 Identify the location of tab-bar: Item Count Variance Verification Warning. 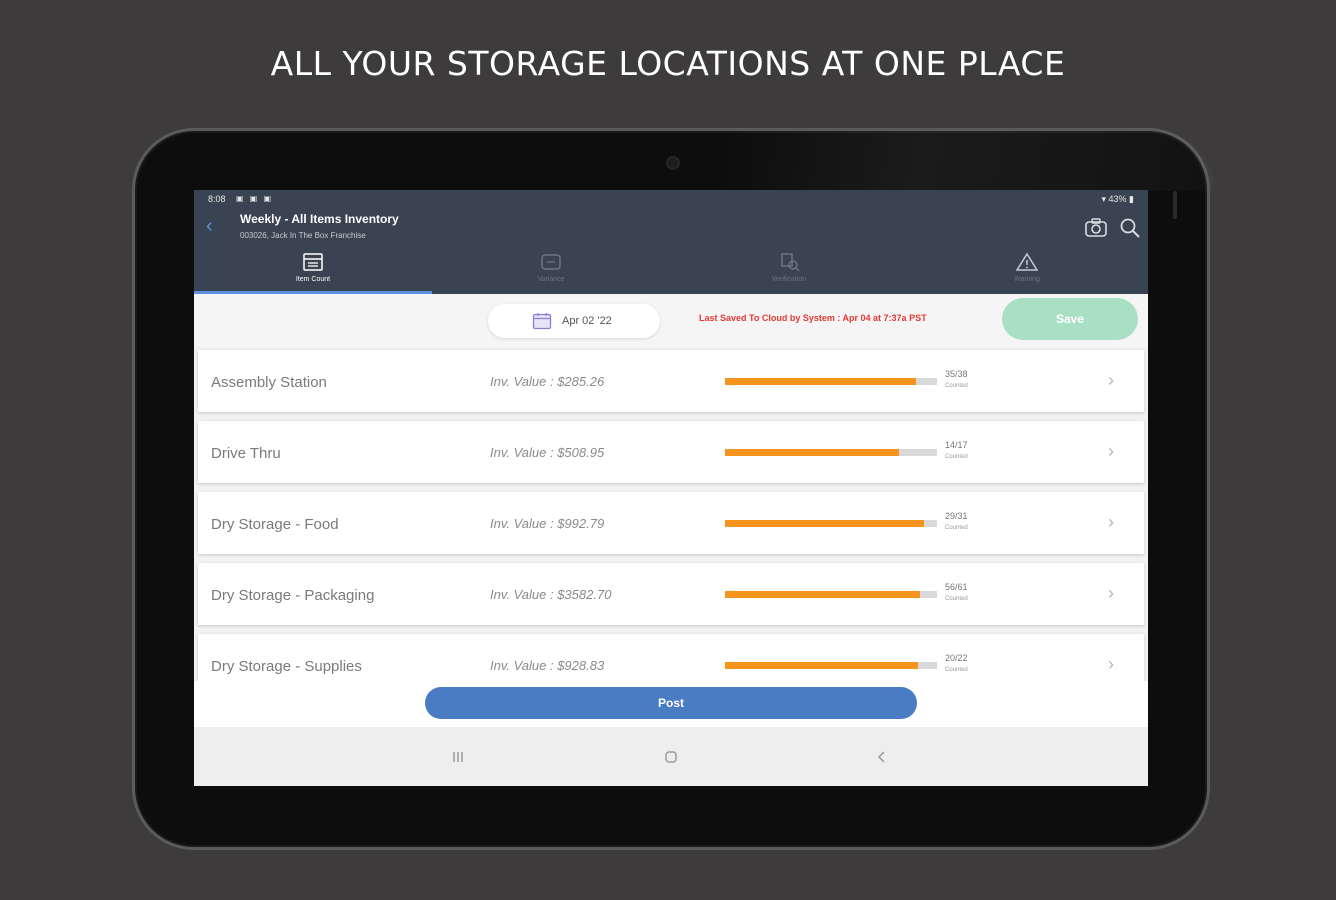
(671, 270).